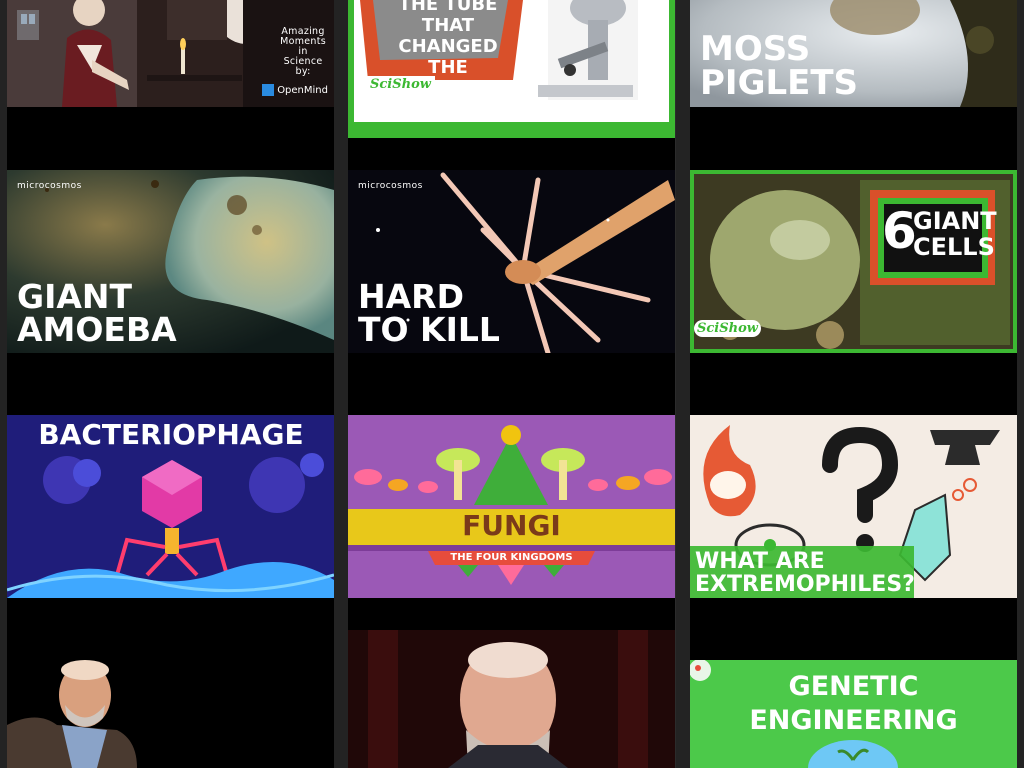  I want to click on giant-cells-number: 6, so click(899, 231).